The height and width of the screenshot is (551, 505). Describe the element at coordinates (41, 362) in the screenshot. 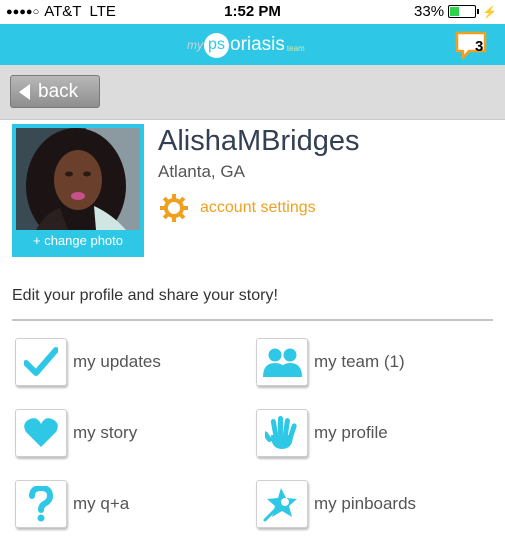

I see `checkmark-icon` at that location.